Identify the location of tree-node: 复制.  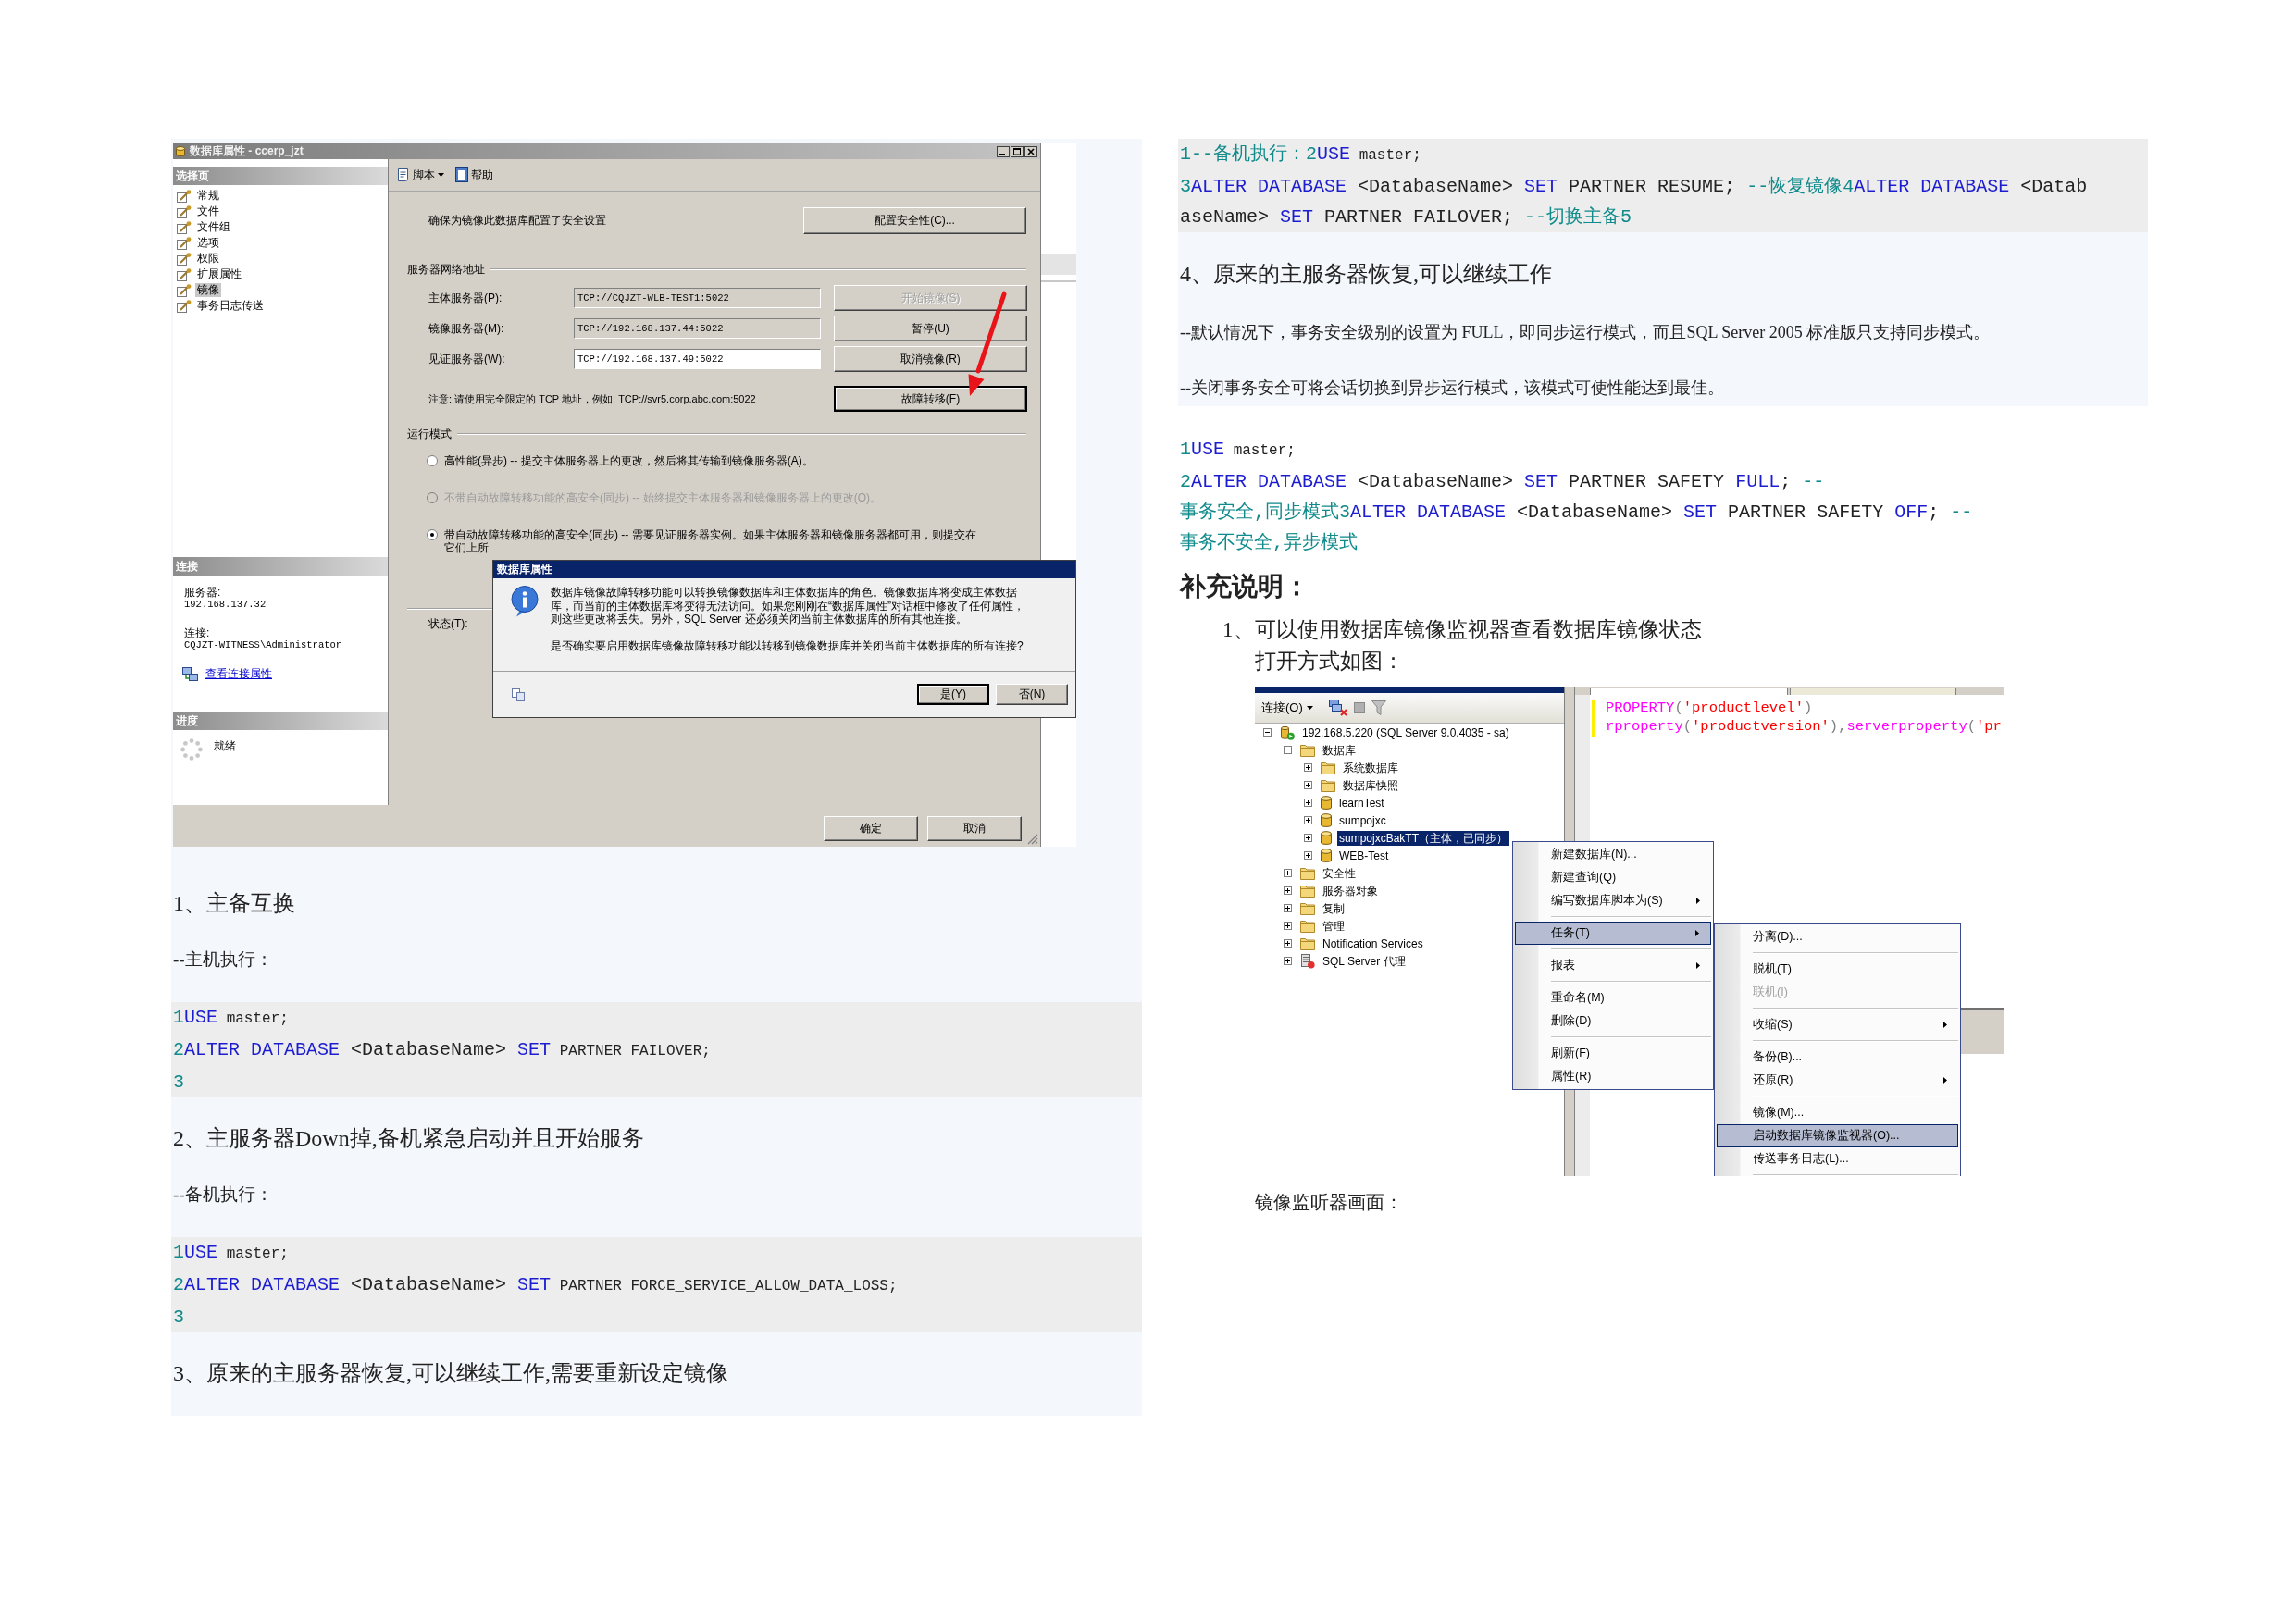
(1334, 908).